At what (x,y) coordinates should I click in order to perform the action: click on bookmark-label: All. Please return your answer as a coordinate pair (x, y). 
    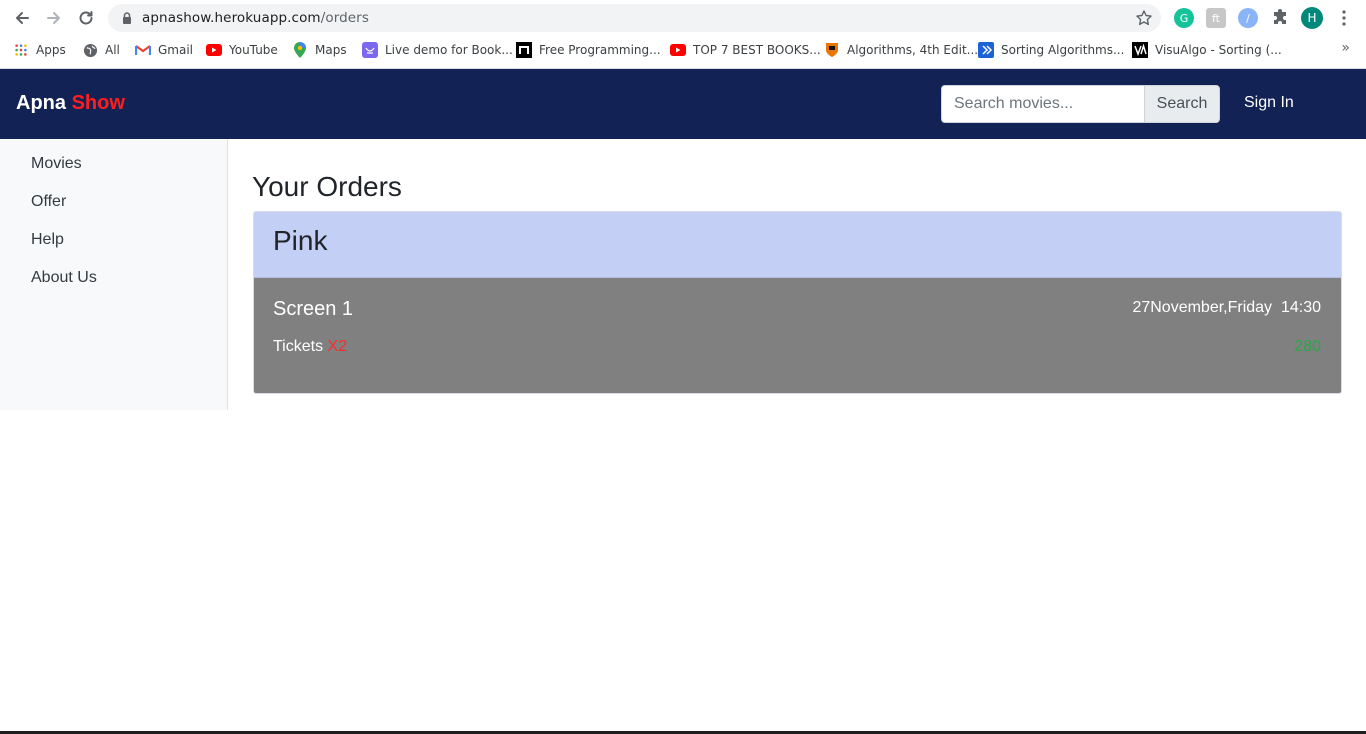
    Looking at the image, I should click on (112, 50).